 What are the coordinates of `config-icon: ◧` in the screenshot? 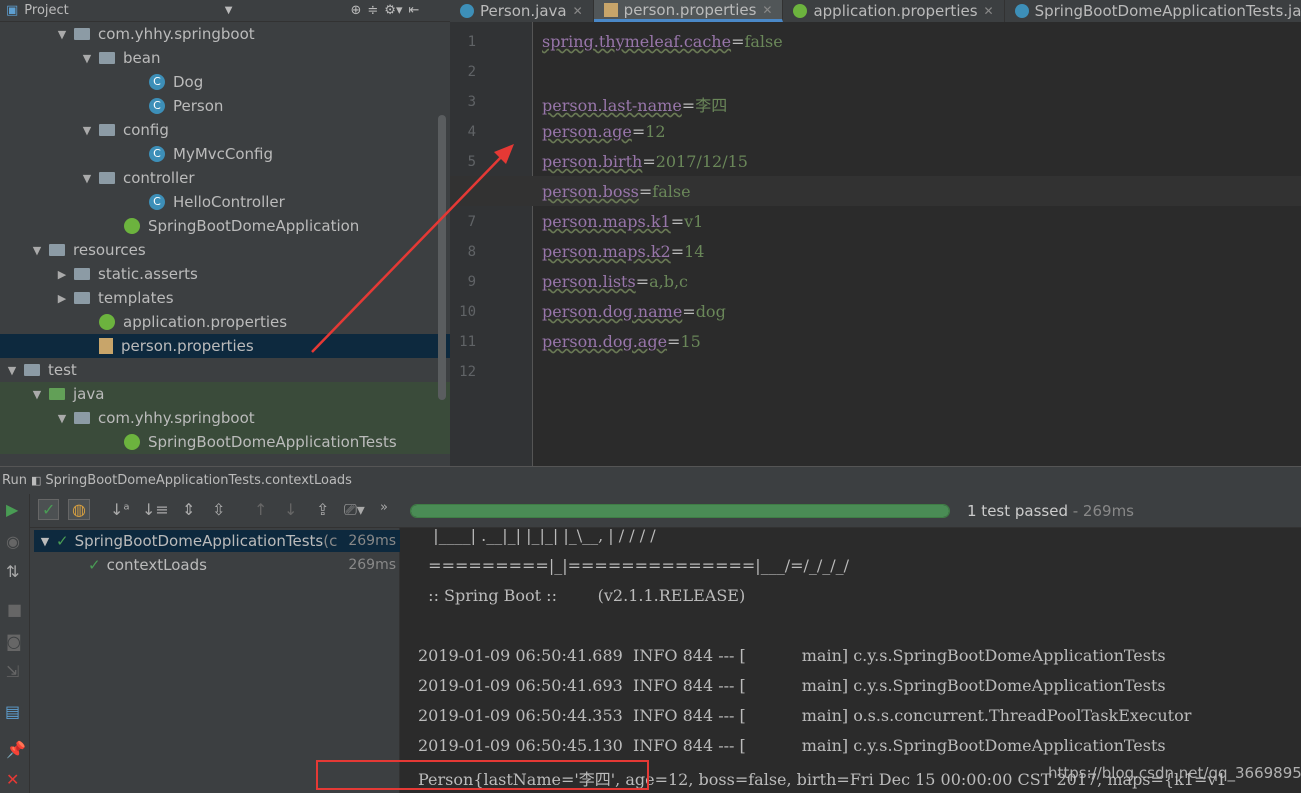 It's located at (36, 480).